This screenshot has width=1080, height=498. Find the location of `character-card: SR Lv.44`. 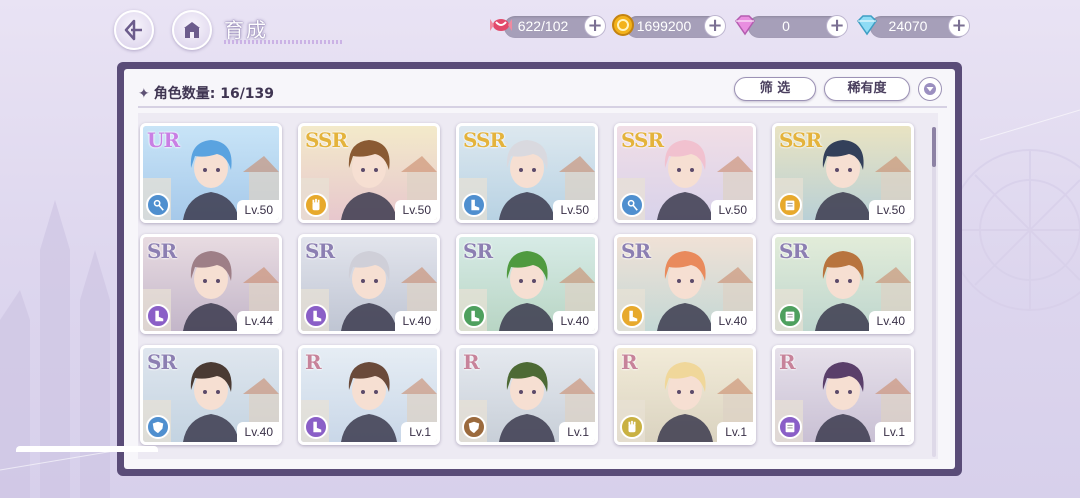

character-card: SR Lv.44 is located at coordinates (211, 284).